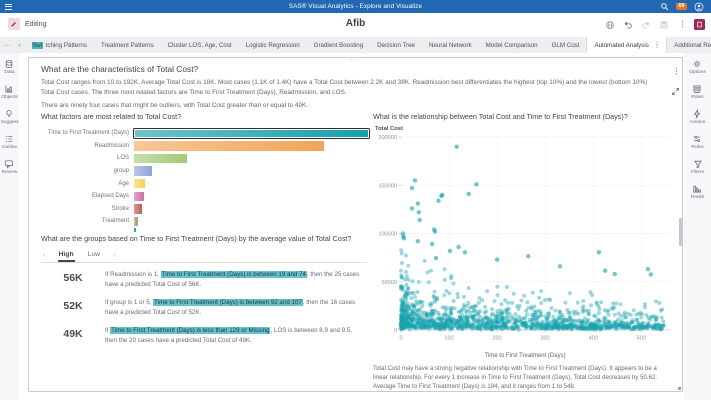 Image resolution: width=711 pixels, height=400 pixels. Describe the element at coordinates (387, 138) in the screenshot. I see `svg-text: 200000` at that location.